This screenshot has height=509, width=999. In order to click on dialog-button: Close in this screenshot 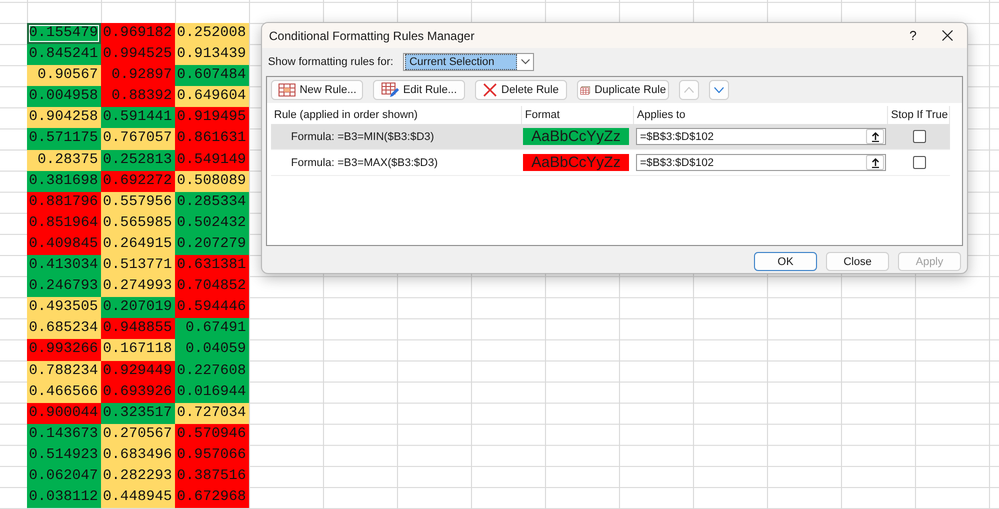, I will do `click(857, 261)`.